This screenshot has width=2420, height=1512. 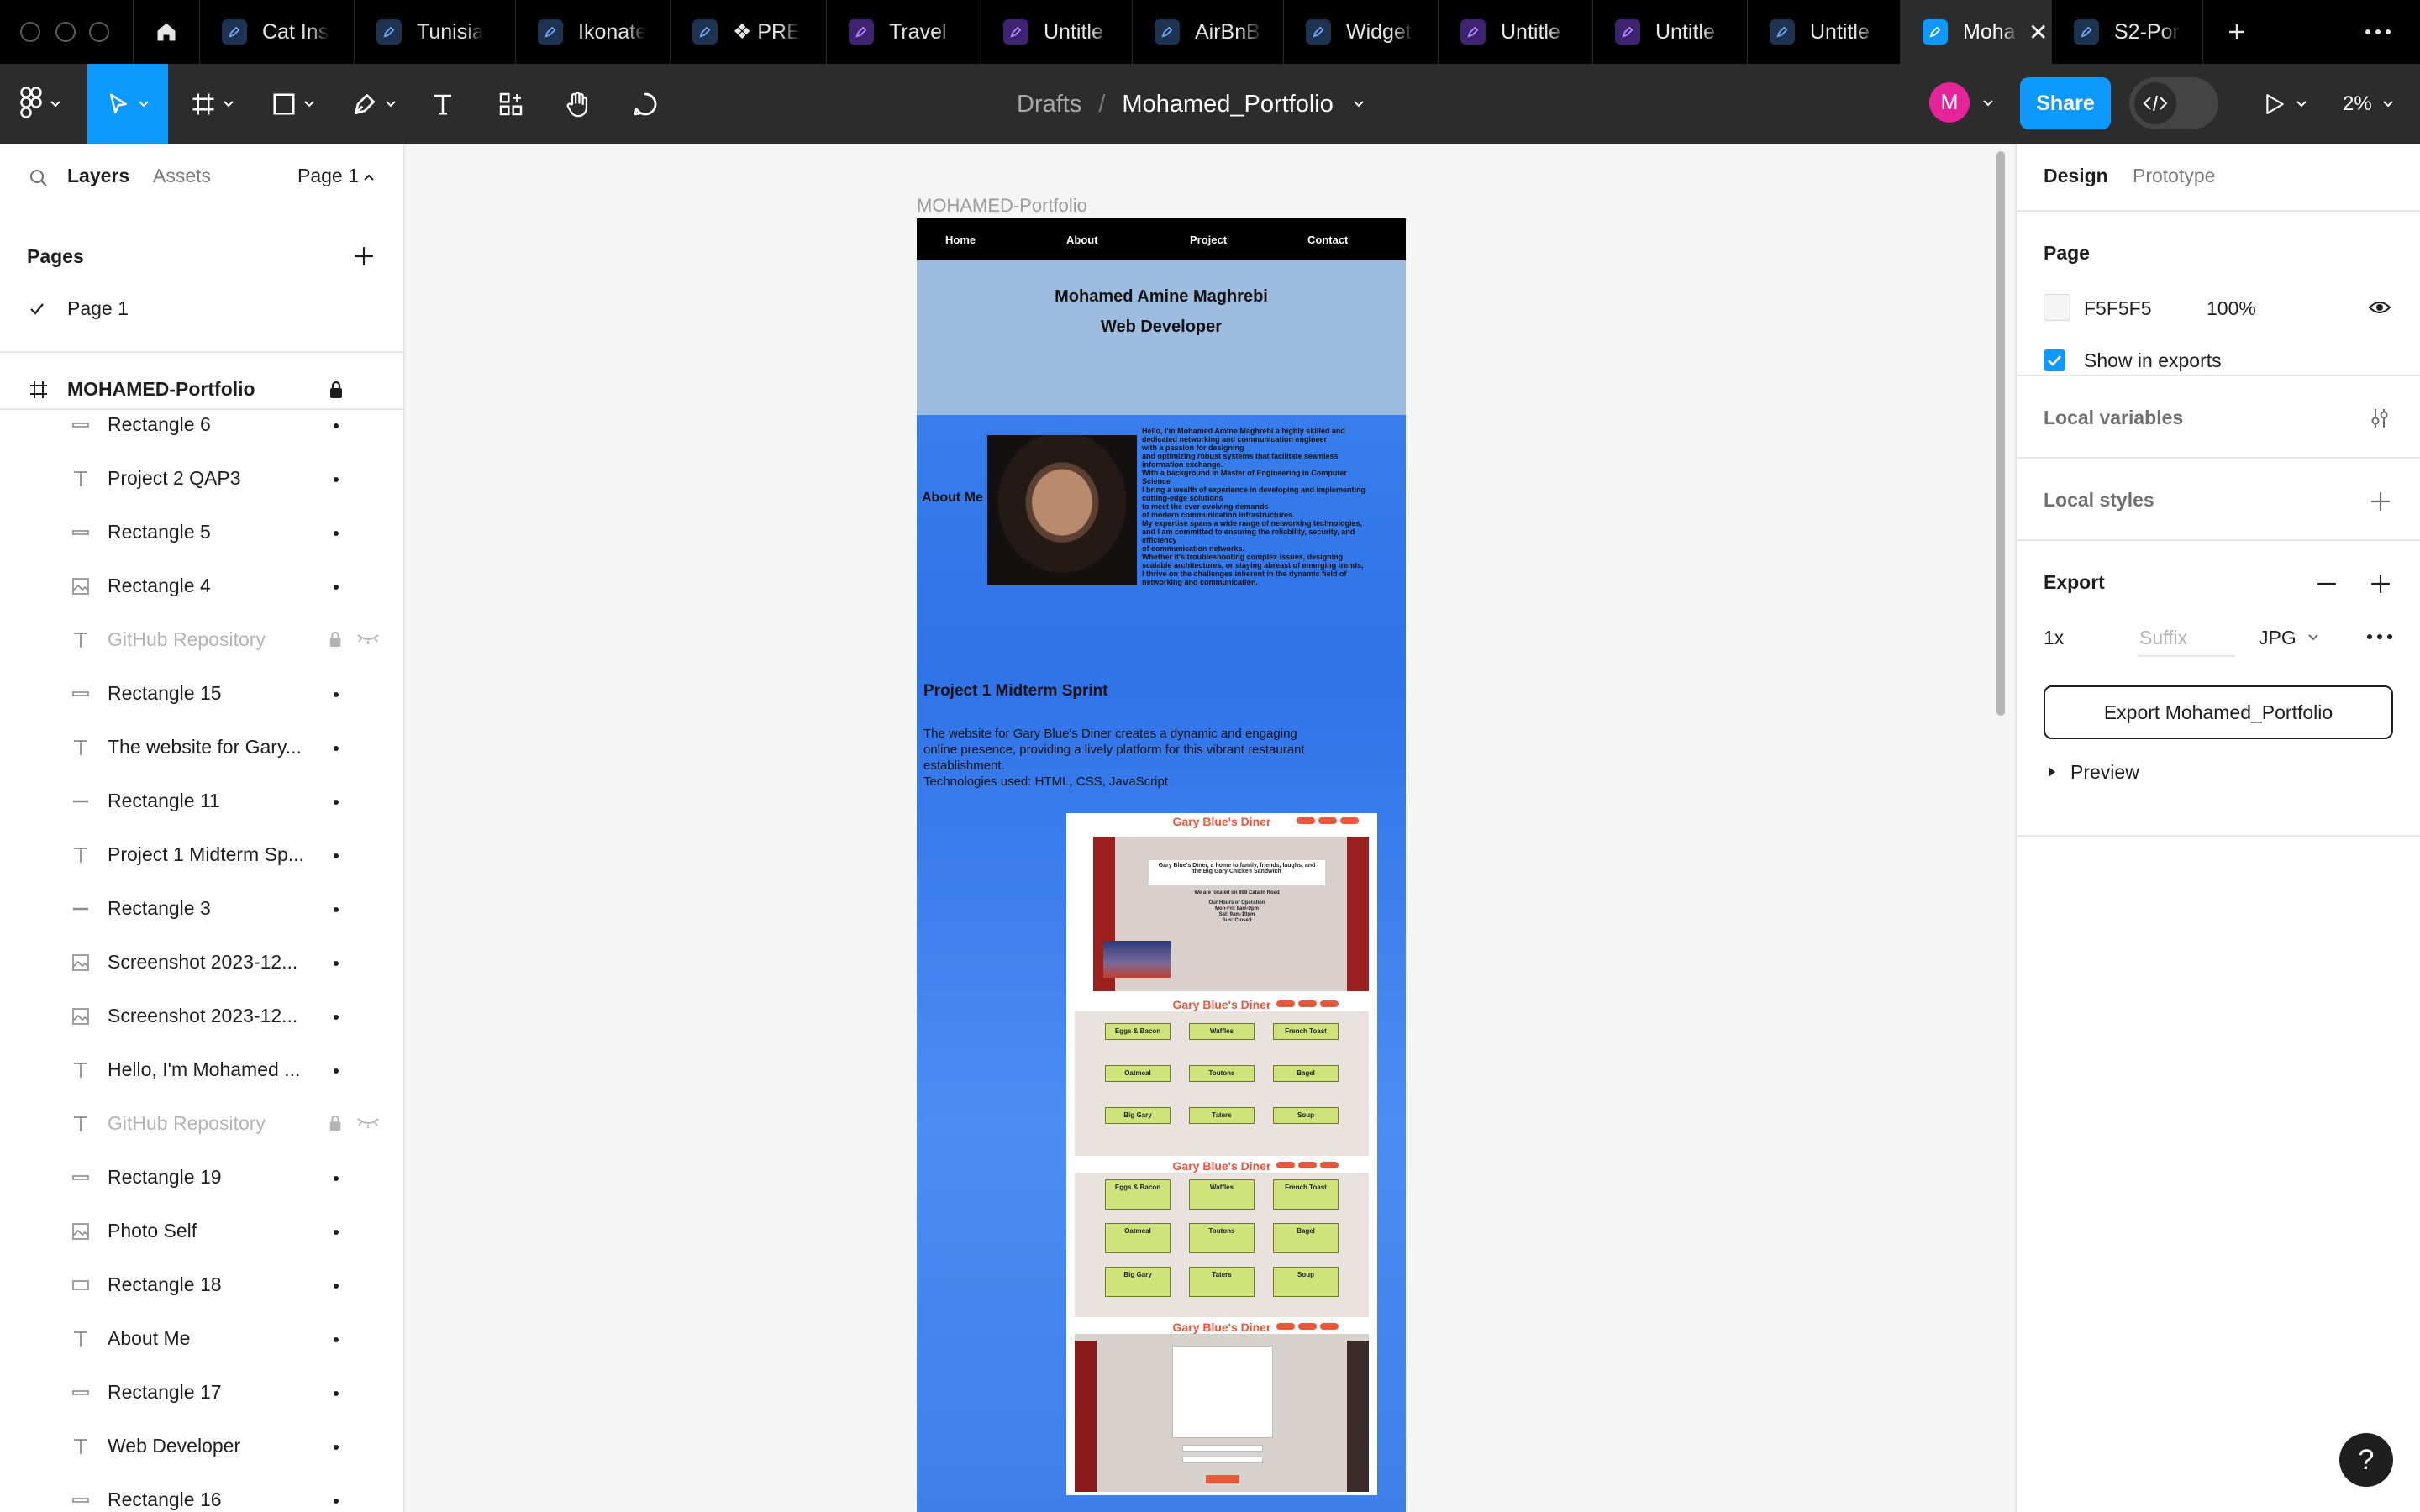 What do you see at coordinates (2057, 307) in the screenshot?
I see `page-color-swatch` at bounding box center [2057, 307].